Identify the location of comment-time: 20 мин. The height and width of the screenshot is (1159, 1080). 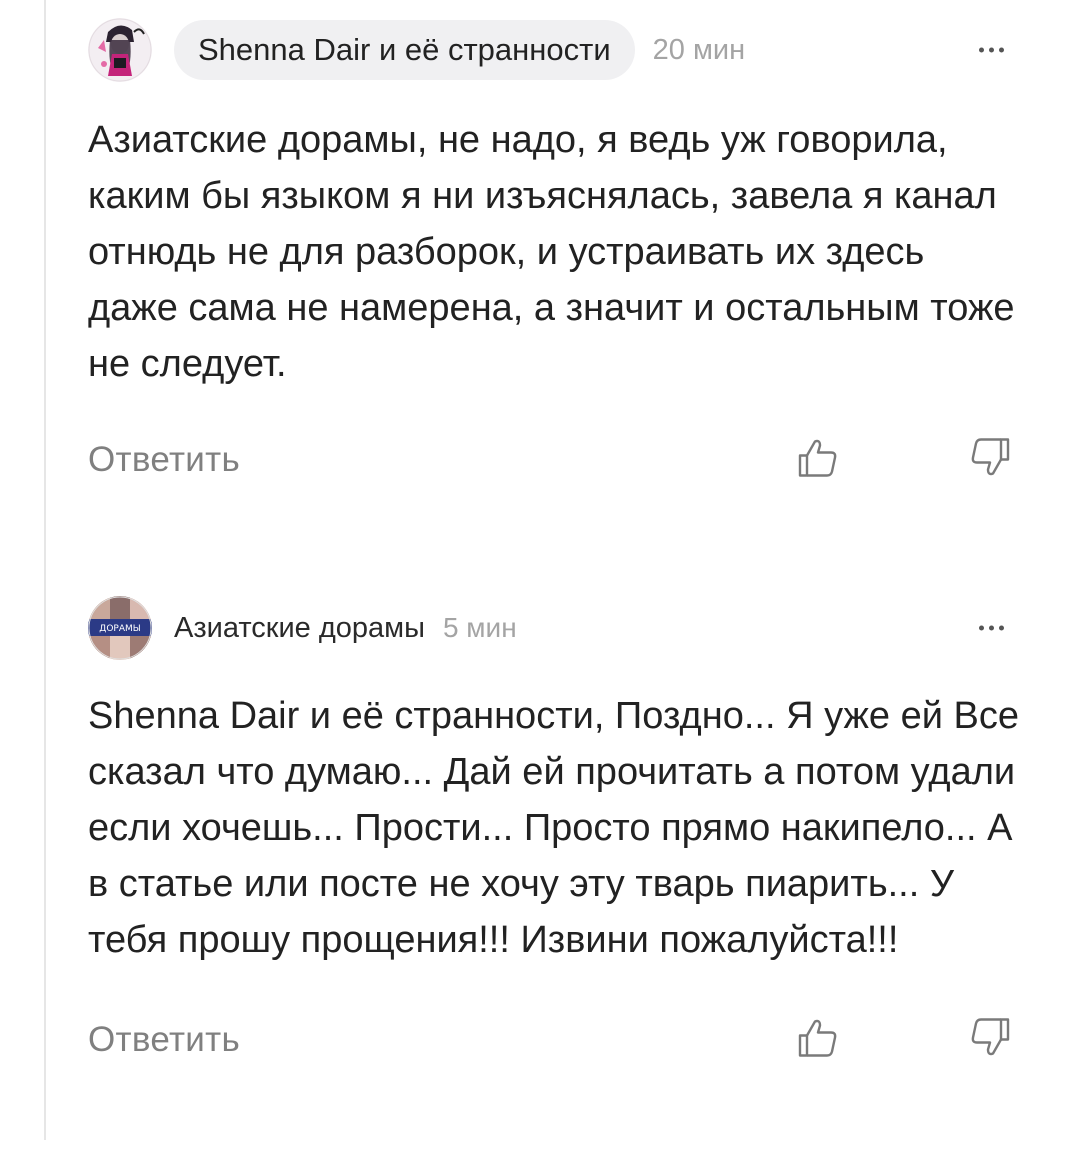
(699, 49).